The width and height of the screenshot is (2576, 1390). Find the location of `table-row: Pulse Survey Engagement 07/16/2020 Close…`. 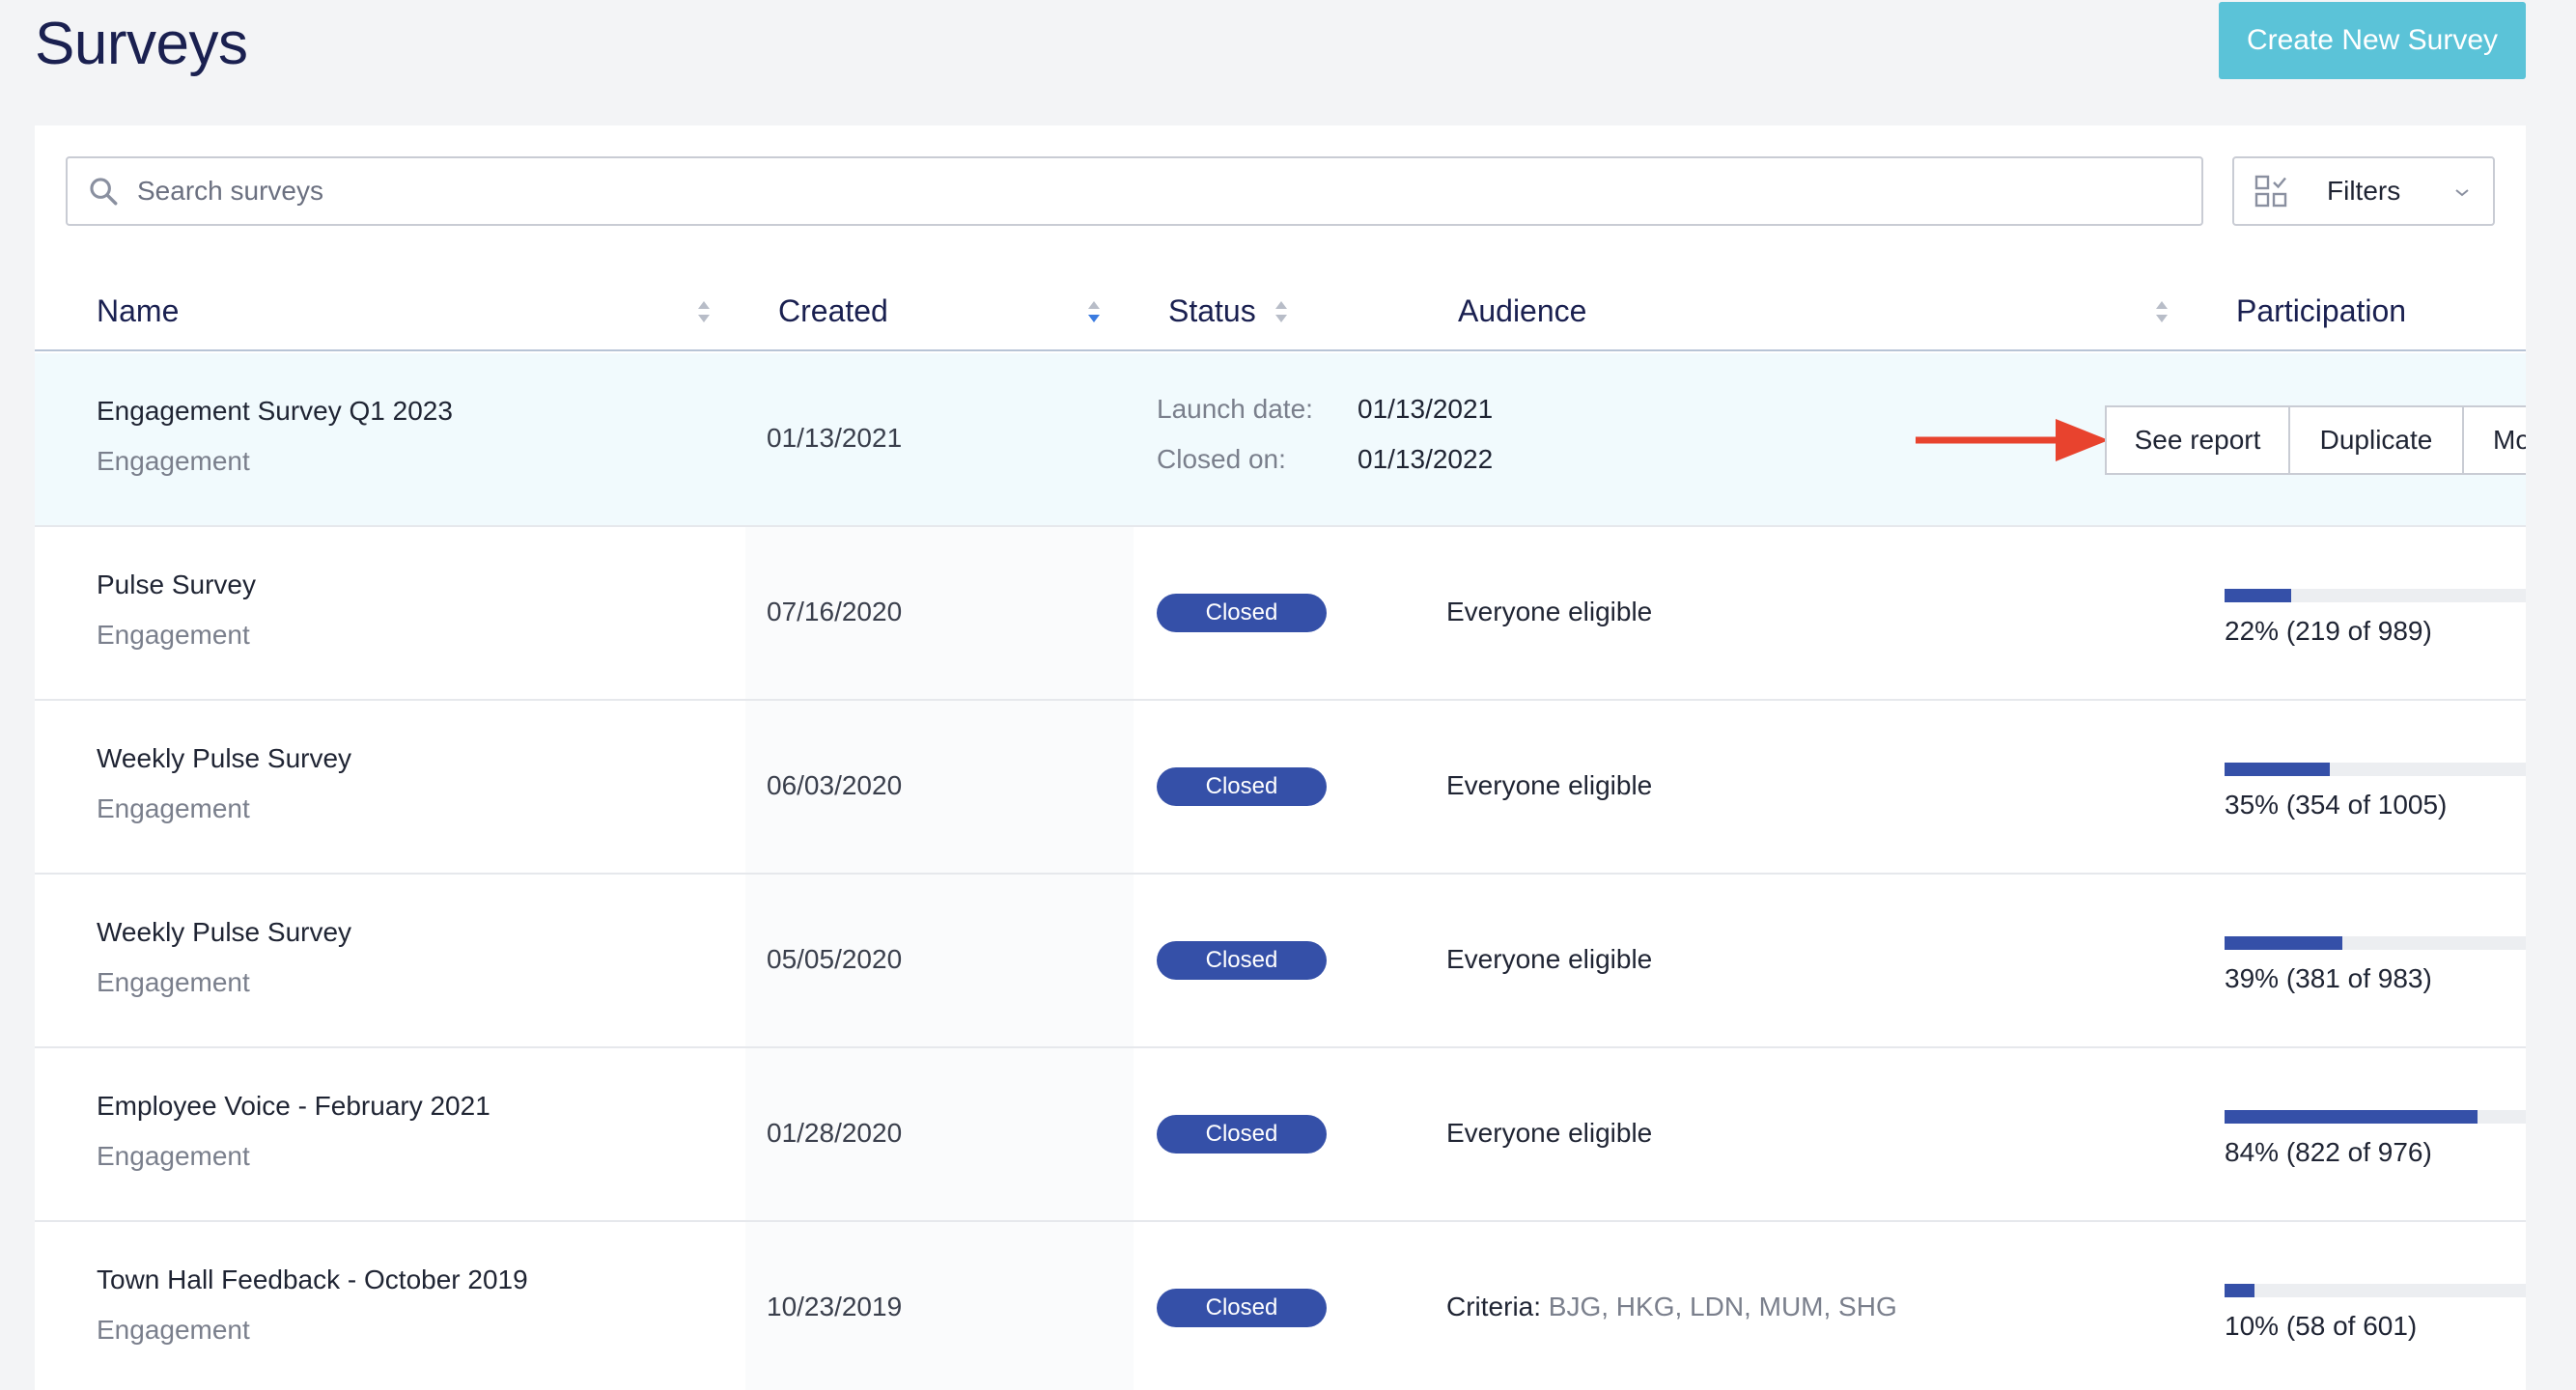

table-row: Pulse Survey Engagement 07/16/2020 Close… is located at coordinates (1280, 614).